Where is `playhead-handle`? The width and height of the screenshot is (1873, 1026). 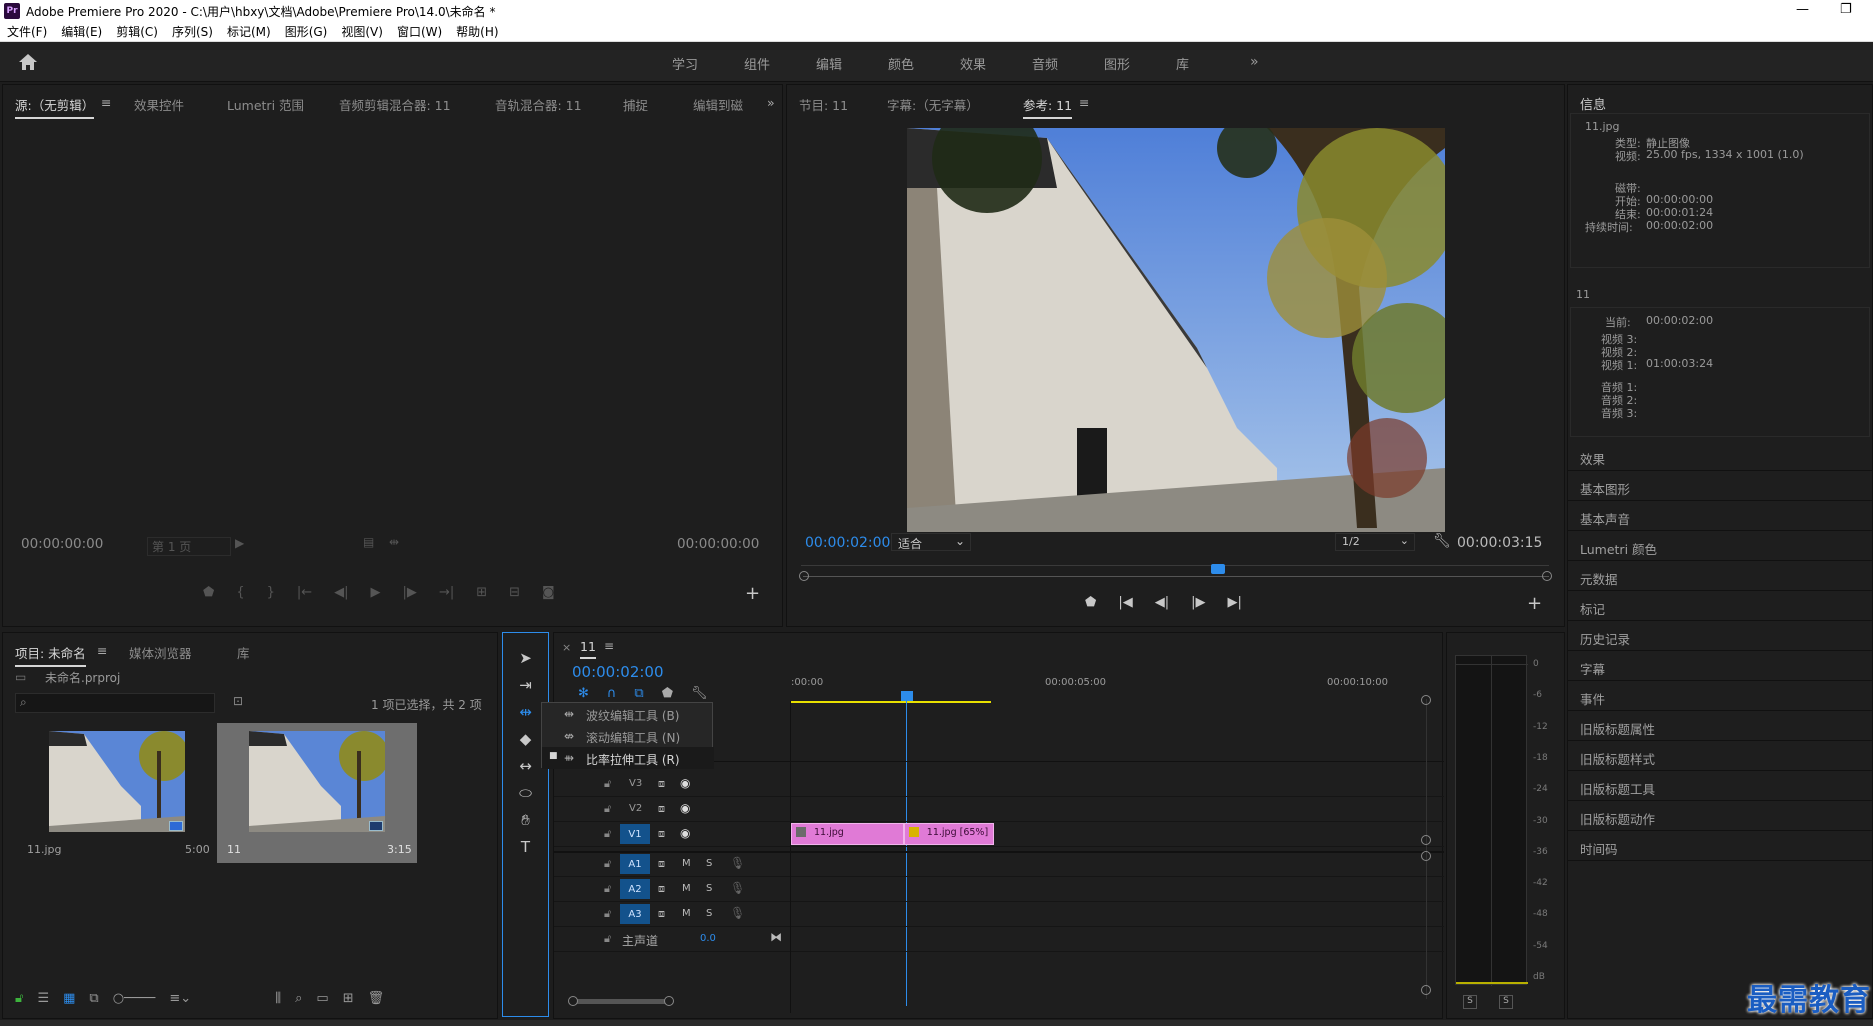
playhead-handle is located at coordinates (1218, 569).